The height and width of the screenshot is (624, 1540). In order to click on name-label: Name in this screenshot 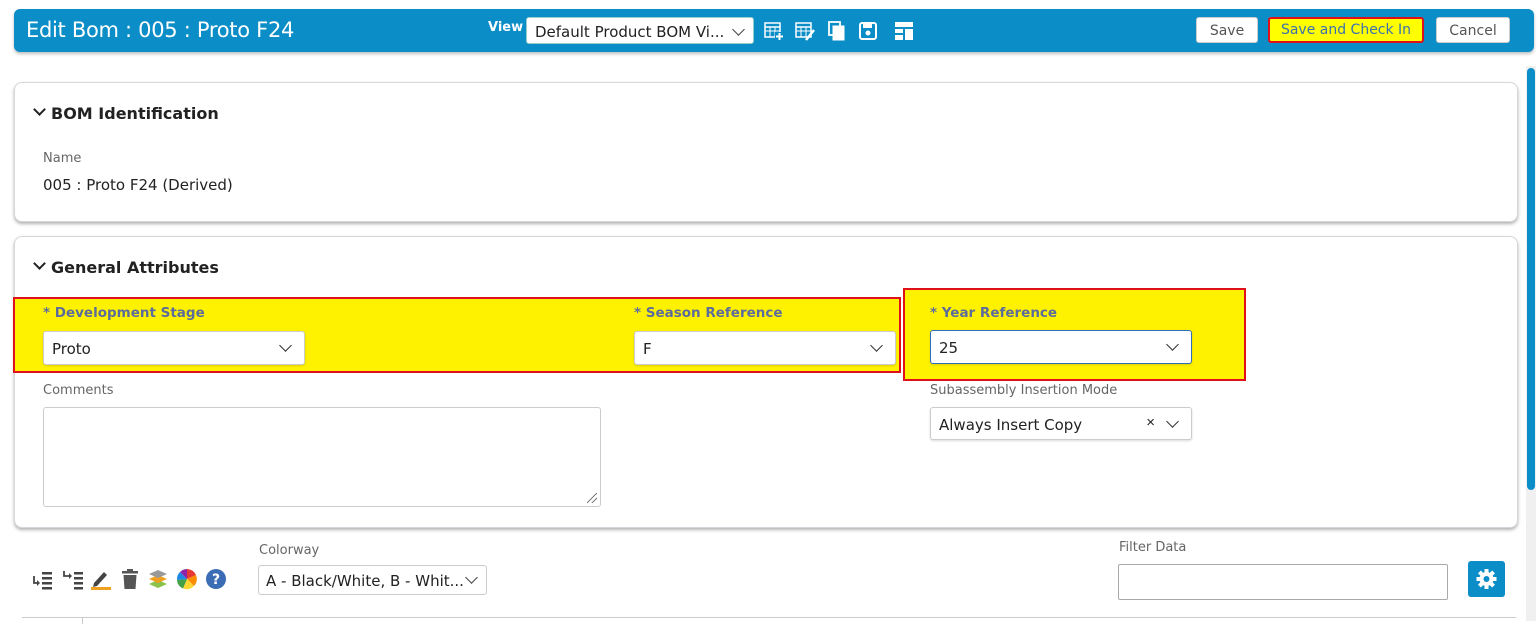, I will do `click(62, 158)`.